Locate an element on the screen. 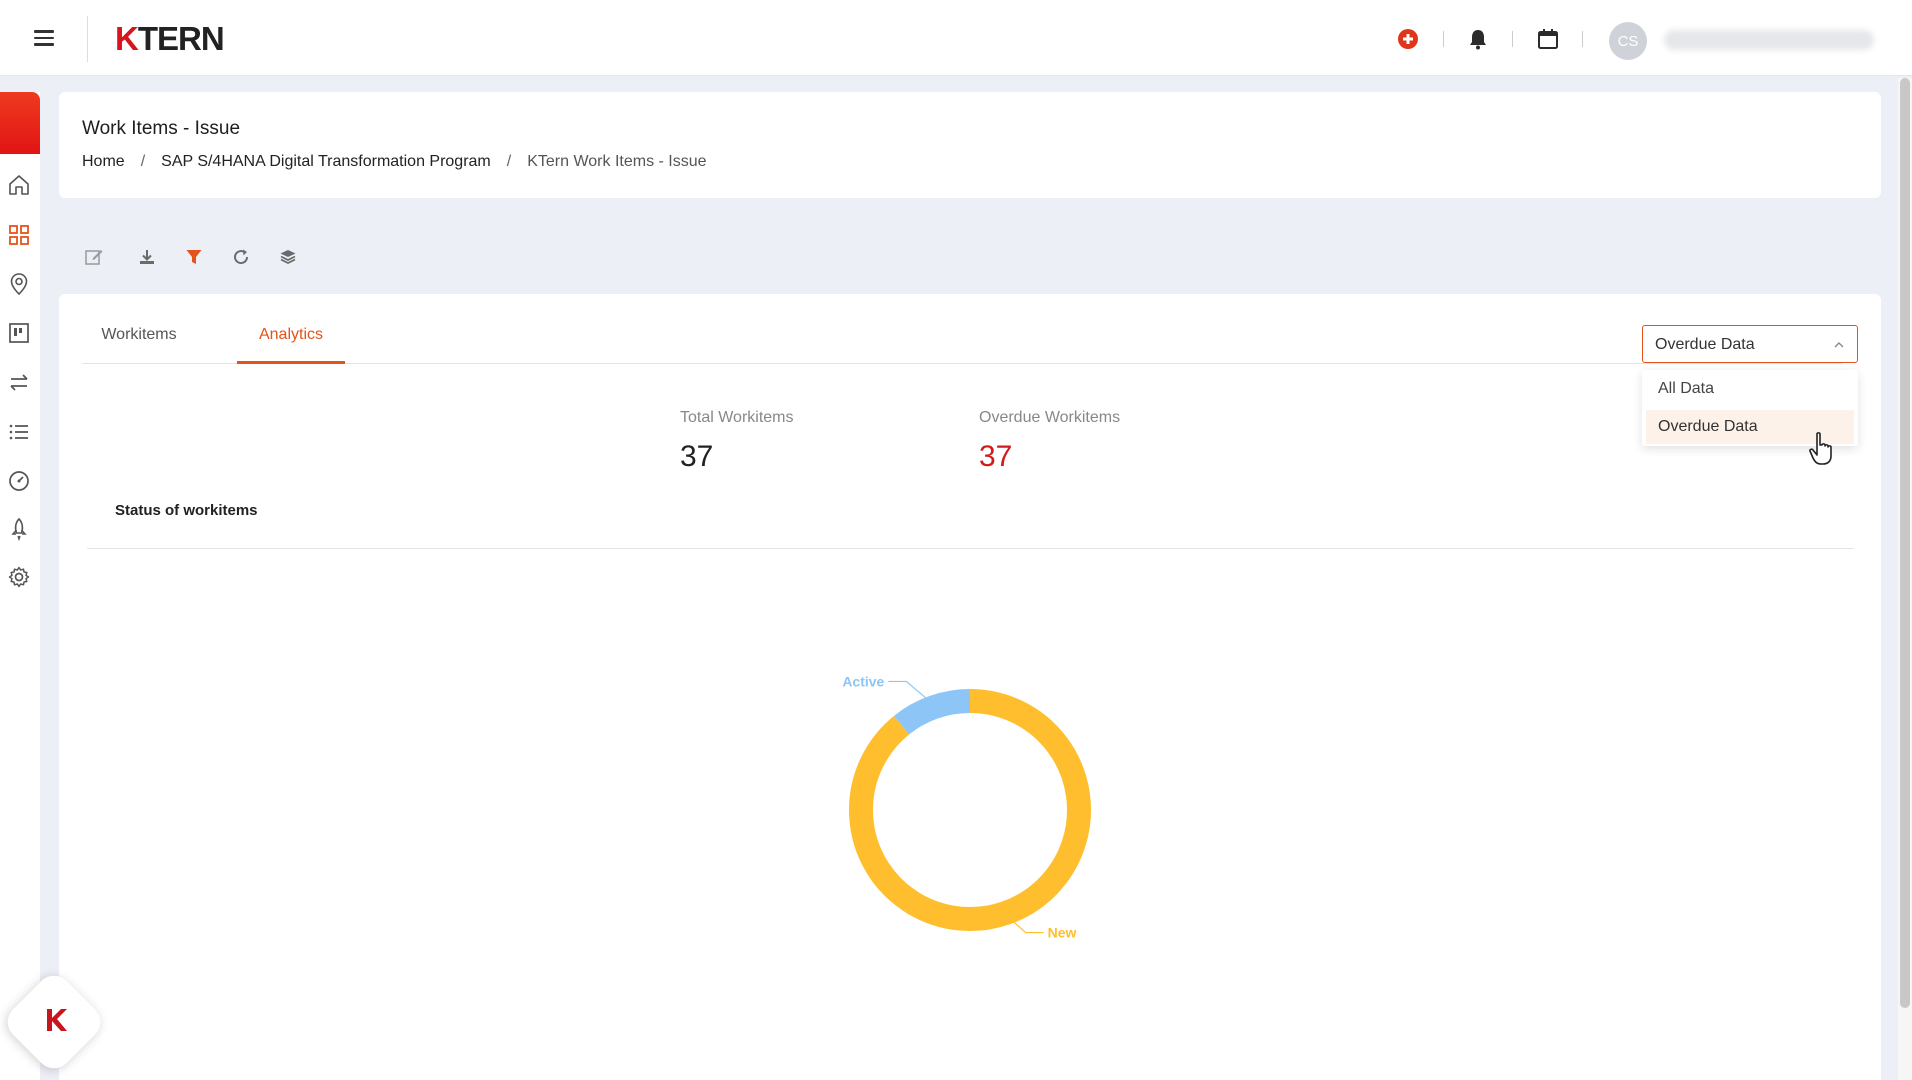  sidebar is located at coordinates (20, 586).